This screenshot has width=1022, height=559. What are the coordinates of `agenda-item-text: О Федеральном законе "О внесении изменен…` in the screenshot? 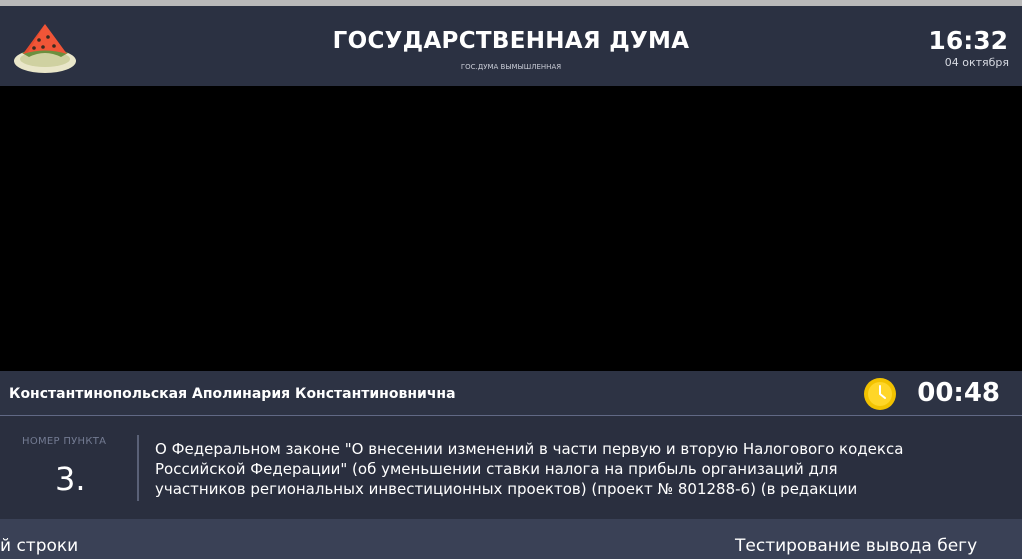 It's located at (529, 469).